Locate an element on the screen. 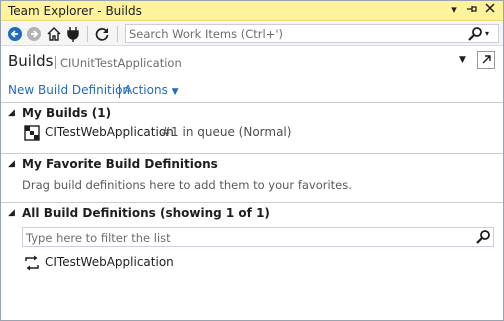  refresh-icon is located at coordinates (102, 34).